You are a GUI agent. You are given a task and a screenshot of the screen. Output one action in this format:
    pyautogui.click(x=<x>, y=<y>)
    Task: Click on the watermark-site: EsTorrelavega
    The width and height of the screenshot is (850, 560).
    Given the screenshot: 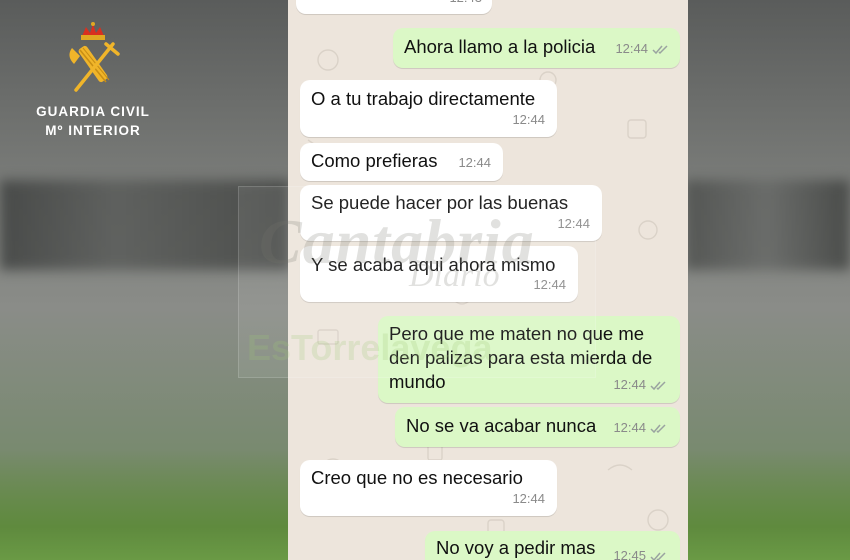 What is the action you would take?
    pyautogui.click(x=370, y=347)
    